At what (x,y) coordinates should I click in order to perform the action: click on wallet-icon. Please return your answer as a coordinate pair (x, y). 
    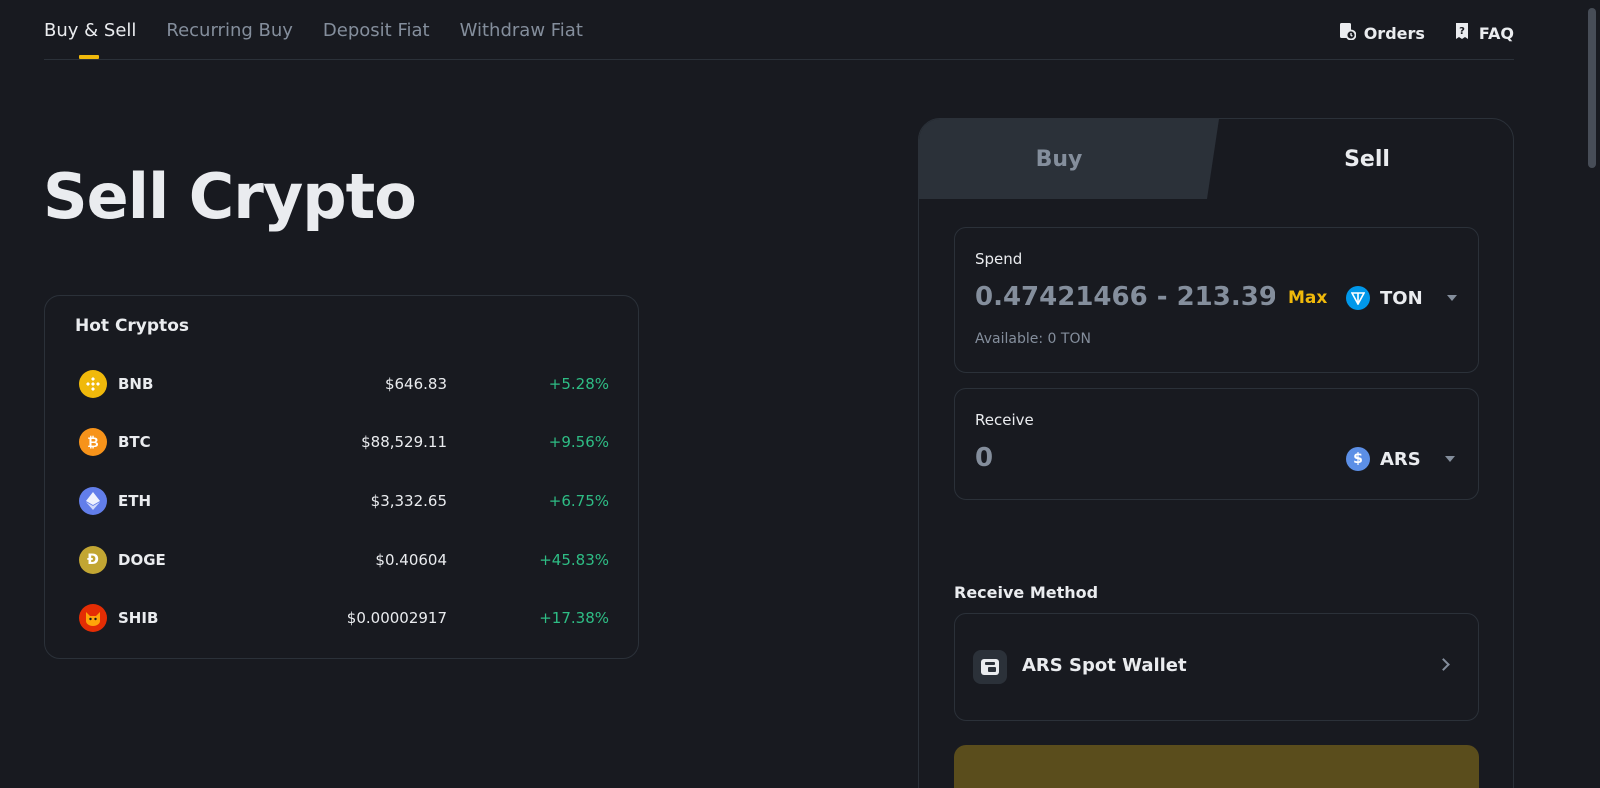
    Looking at the image, I should click on (990, 667).